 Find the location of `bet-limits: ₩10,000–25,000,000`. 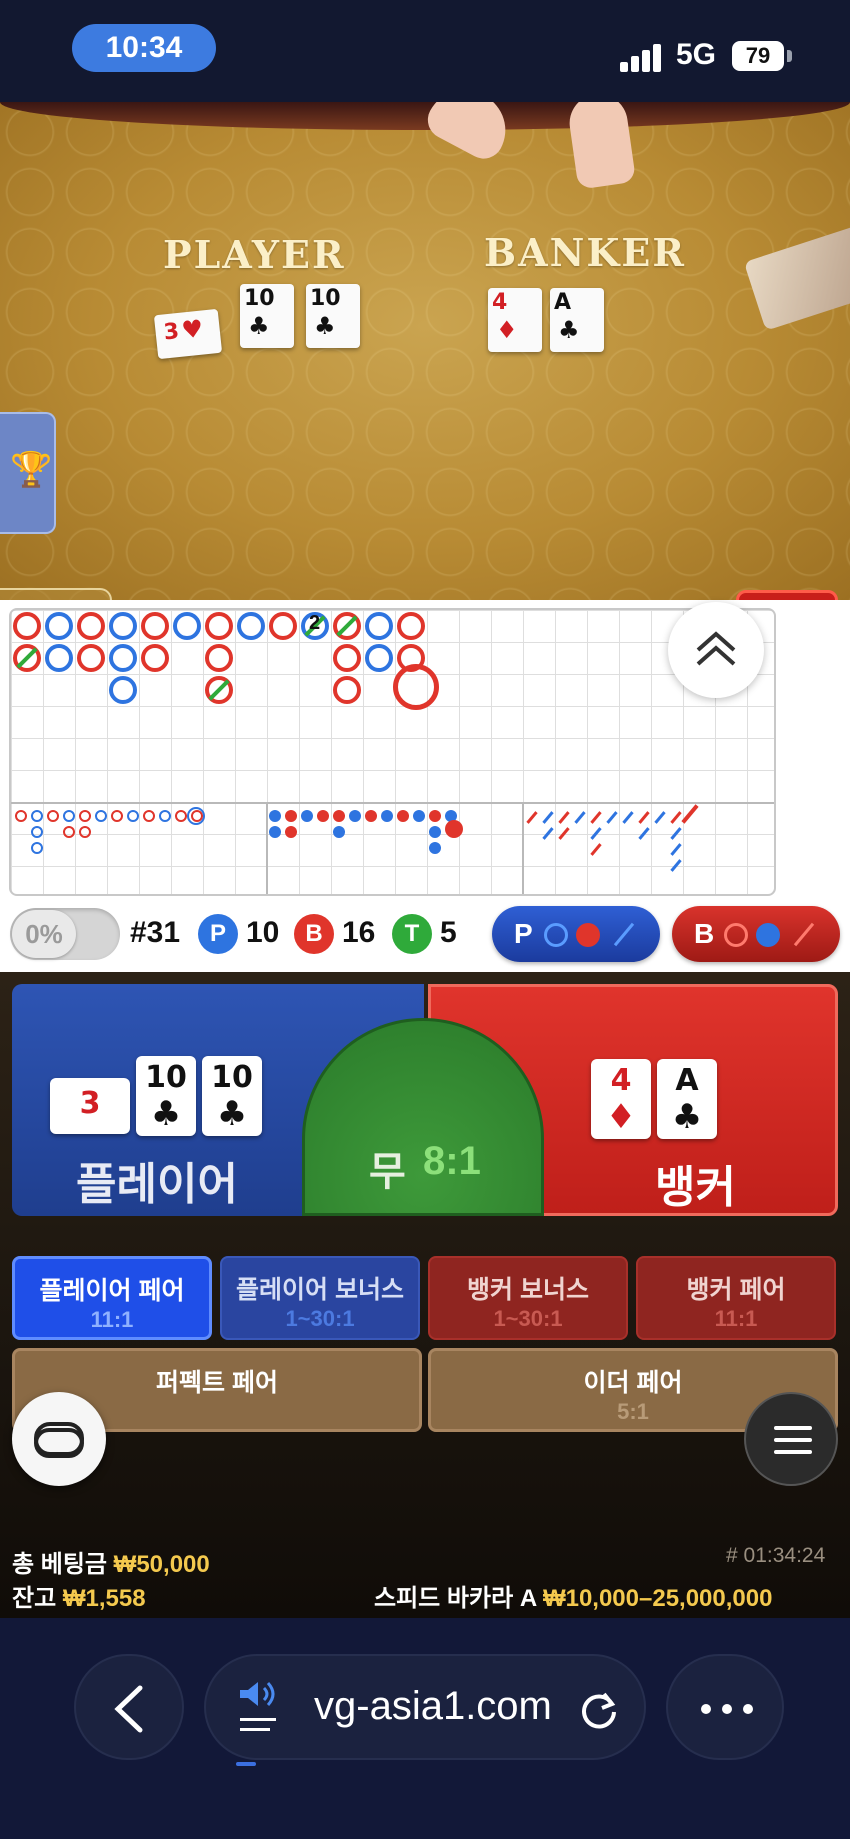

bet-limits: ₩10,000–25,000,000 is located at coordinates (657, 1598).